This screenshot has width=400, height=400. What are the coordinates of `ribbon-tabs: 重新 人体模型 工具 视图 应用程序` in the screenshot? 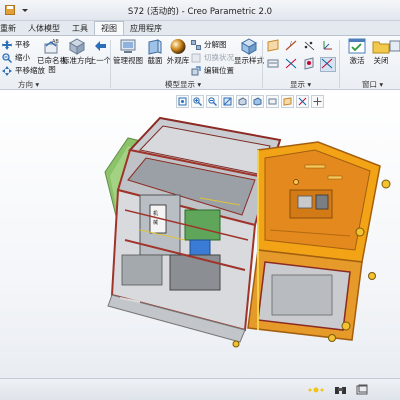 It's located at (200, 28).